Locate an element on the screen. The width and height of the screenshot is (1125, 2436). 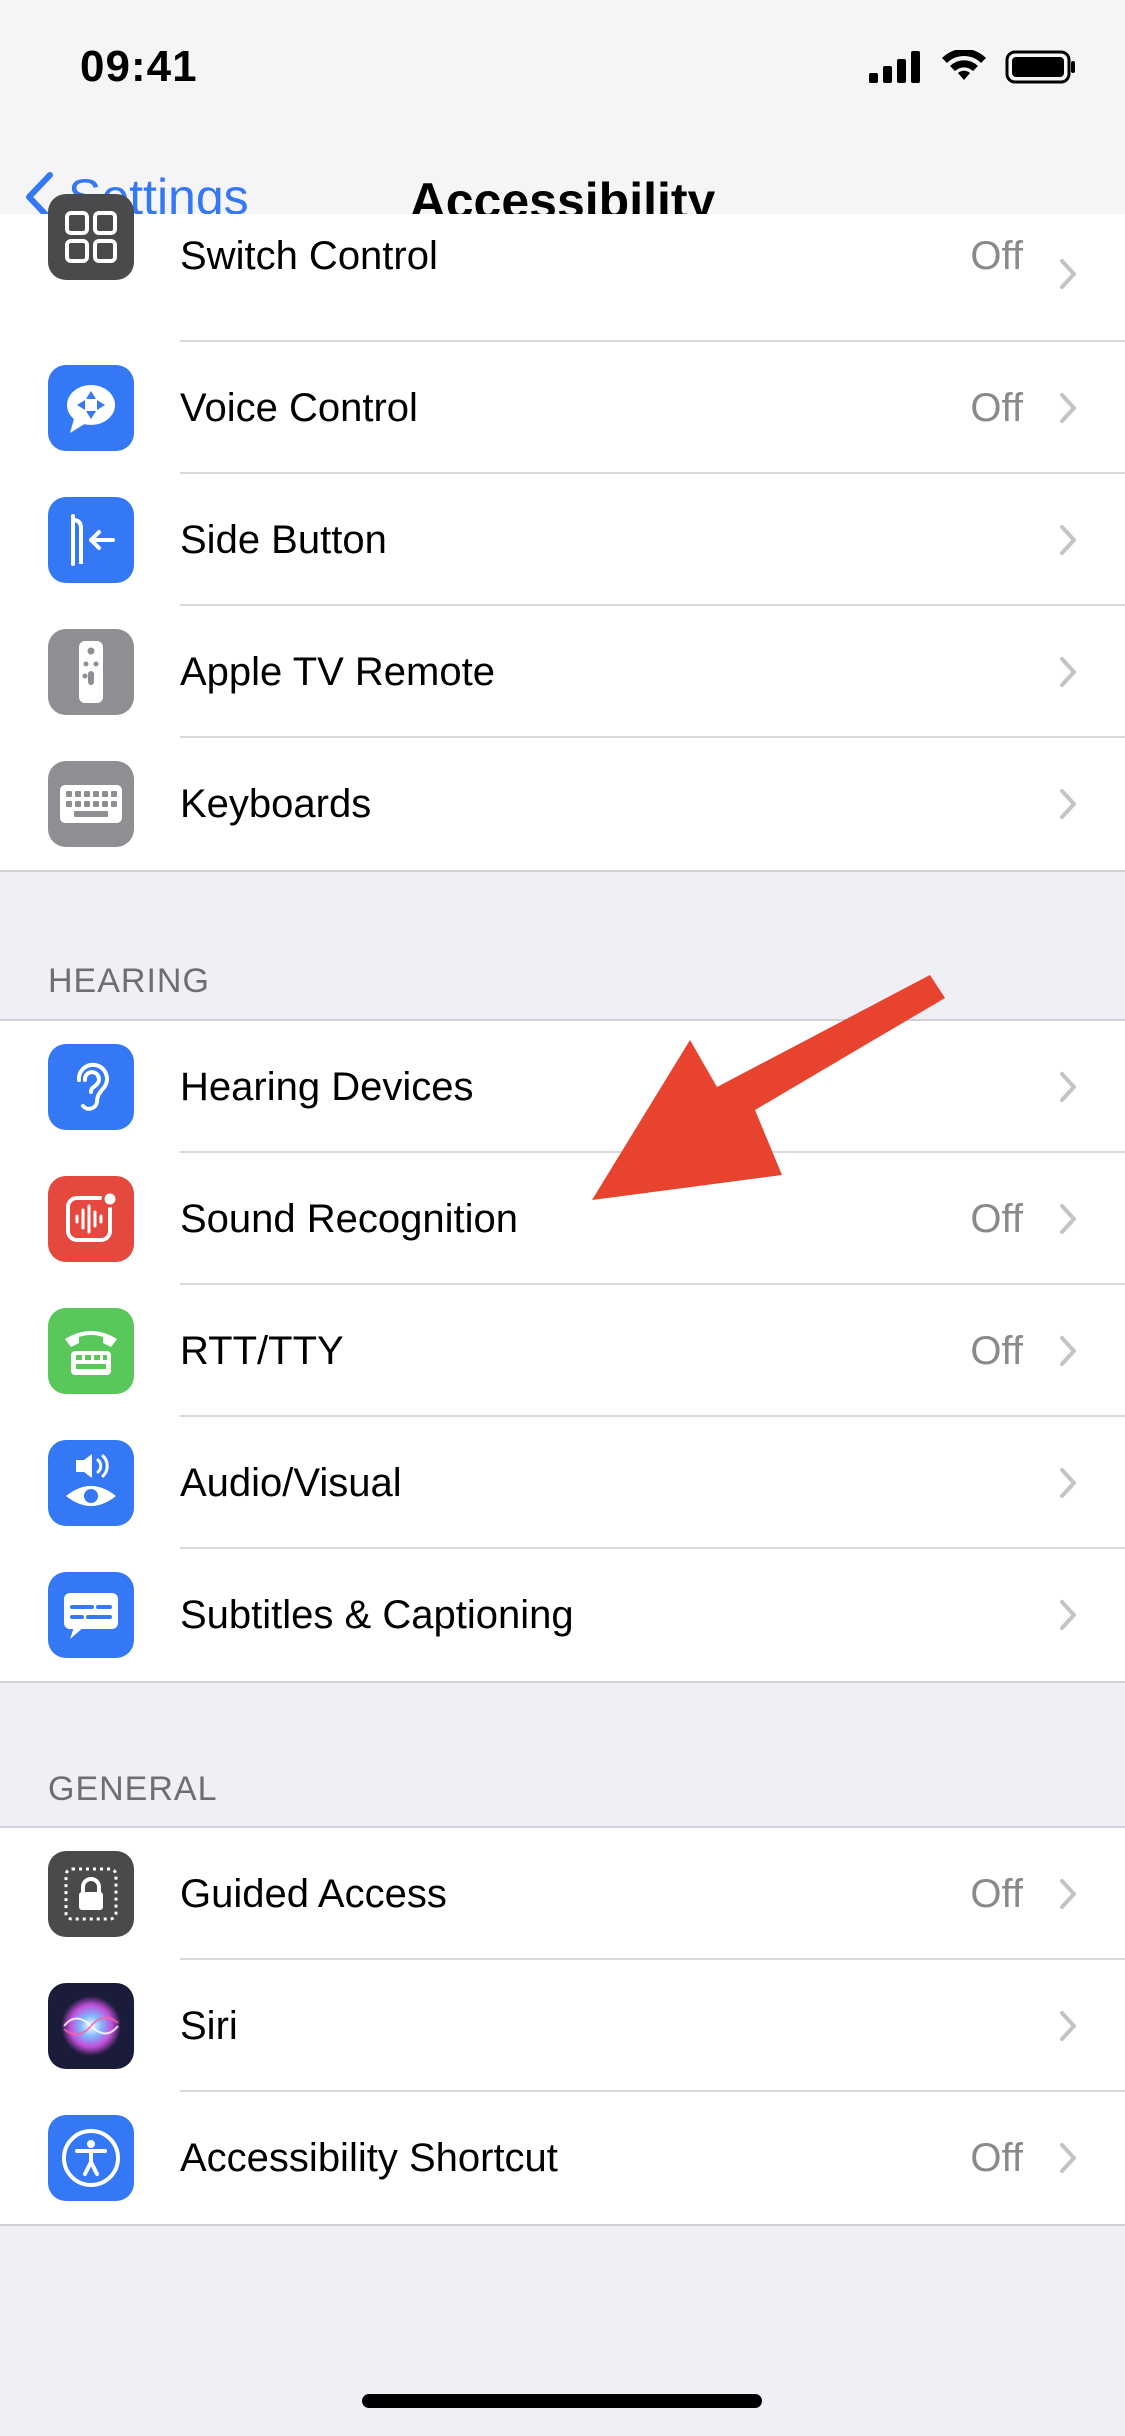
row-label: Accessibility Shortcut is located at coordinates (369, 2157).